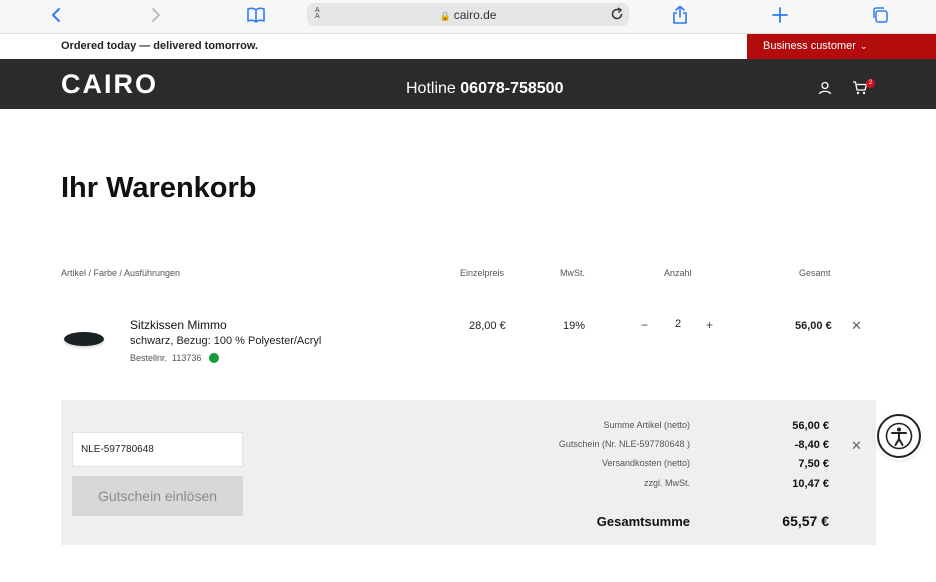 The height and width of the screenshot is (582, 936). What do you see at coordinates (805, 521) in the screenshot?
I see `grand-total-value: 65,57 €` at bounding box center [805, 521].